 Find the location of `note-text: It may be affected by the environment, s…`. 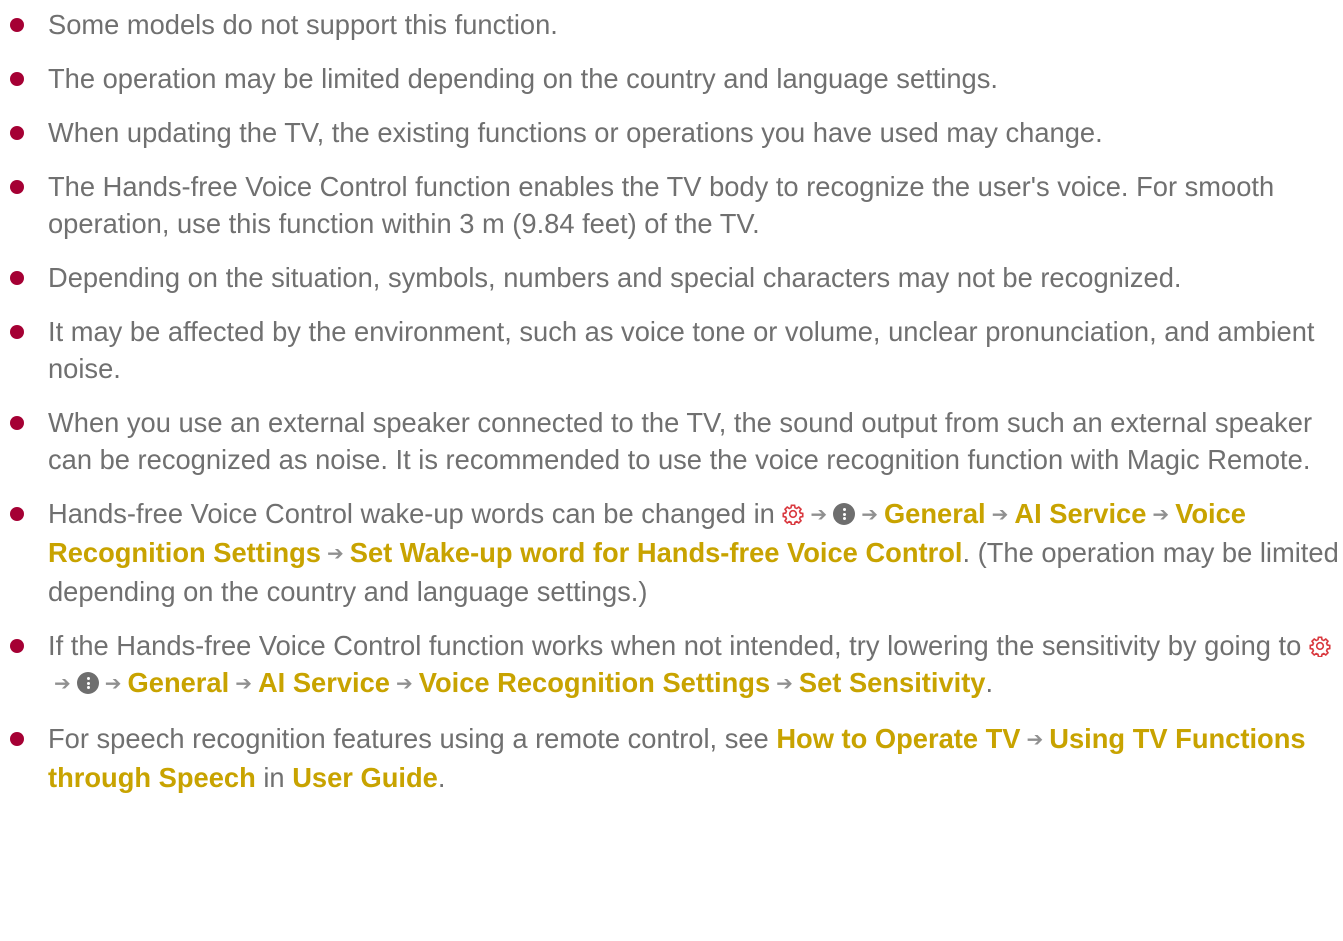

note-text: It may be affected by the environment, s… is located at coordinates (681, 350).